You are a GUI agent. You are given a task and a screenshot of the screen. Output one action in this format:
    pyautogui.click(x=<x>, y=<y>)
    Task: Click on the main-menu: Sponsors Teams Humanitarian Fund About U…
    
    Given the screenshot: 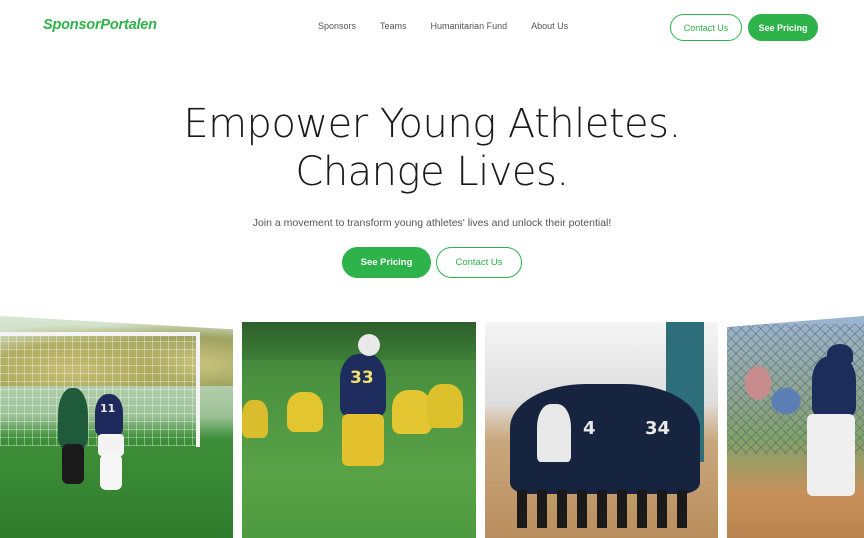 What is the action you would take?
    pyautogui.click(x=455, y=26)
    